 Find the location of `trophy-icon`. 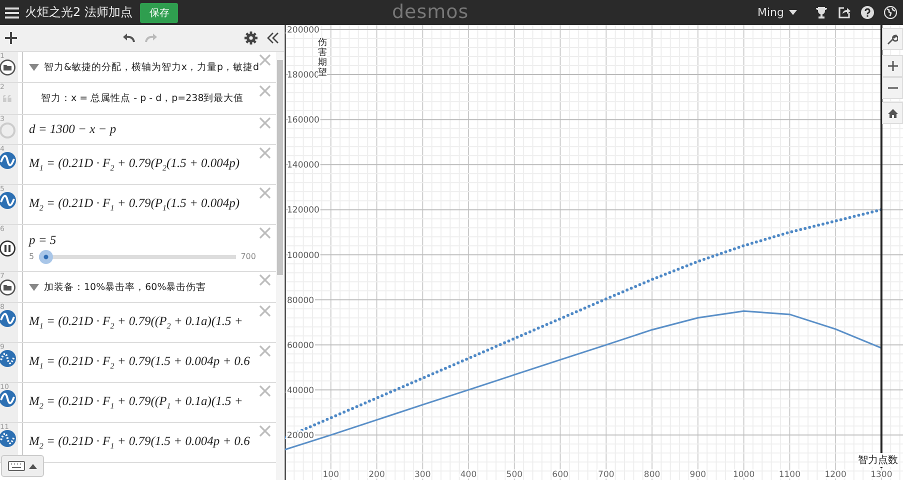

trophy-icon is located at coordinates (821, 12).